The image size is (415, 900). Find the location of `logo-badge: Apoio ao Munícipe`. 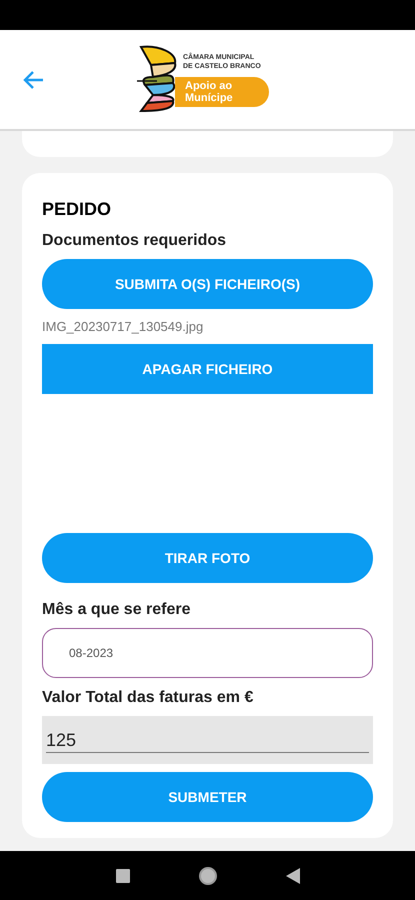

logo-badge: Apoio ao Munícipe is located at coordinates (222, 92).